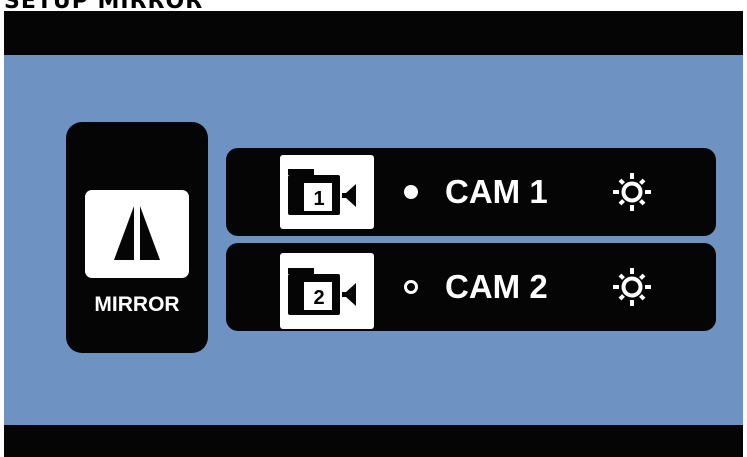 The image size is (747, 457). Describe the element at coordinates (496, 191) in the screenshot. I see `cam-1-label: CAM 1` at that location.